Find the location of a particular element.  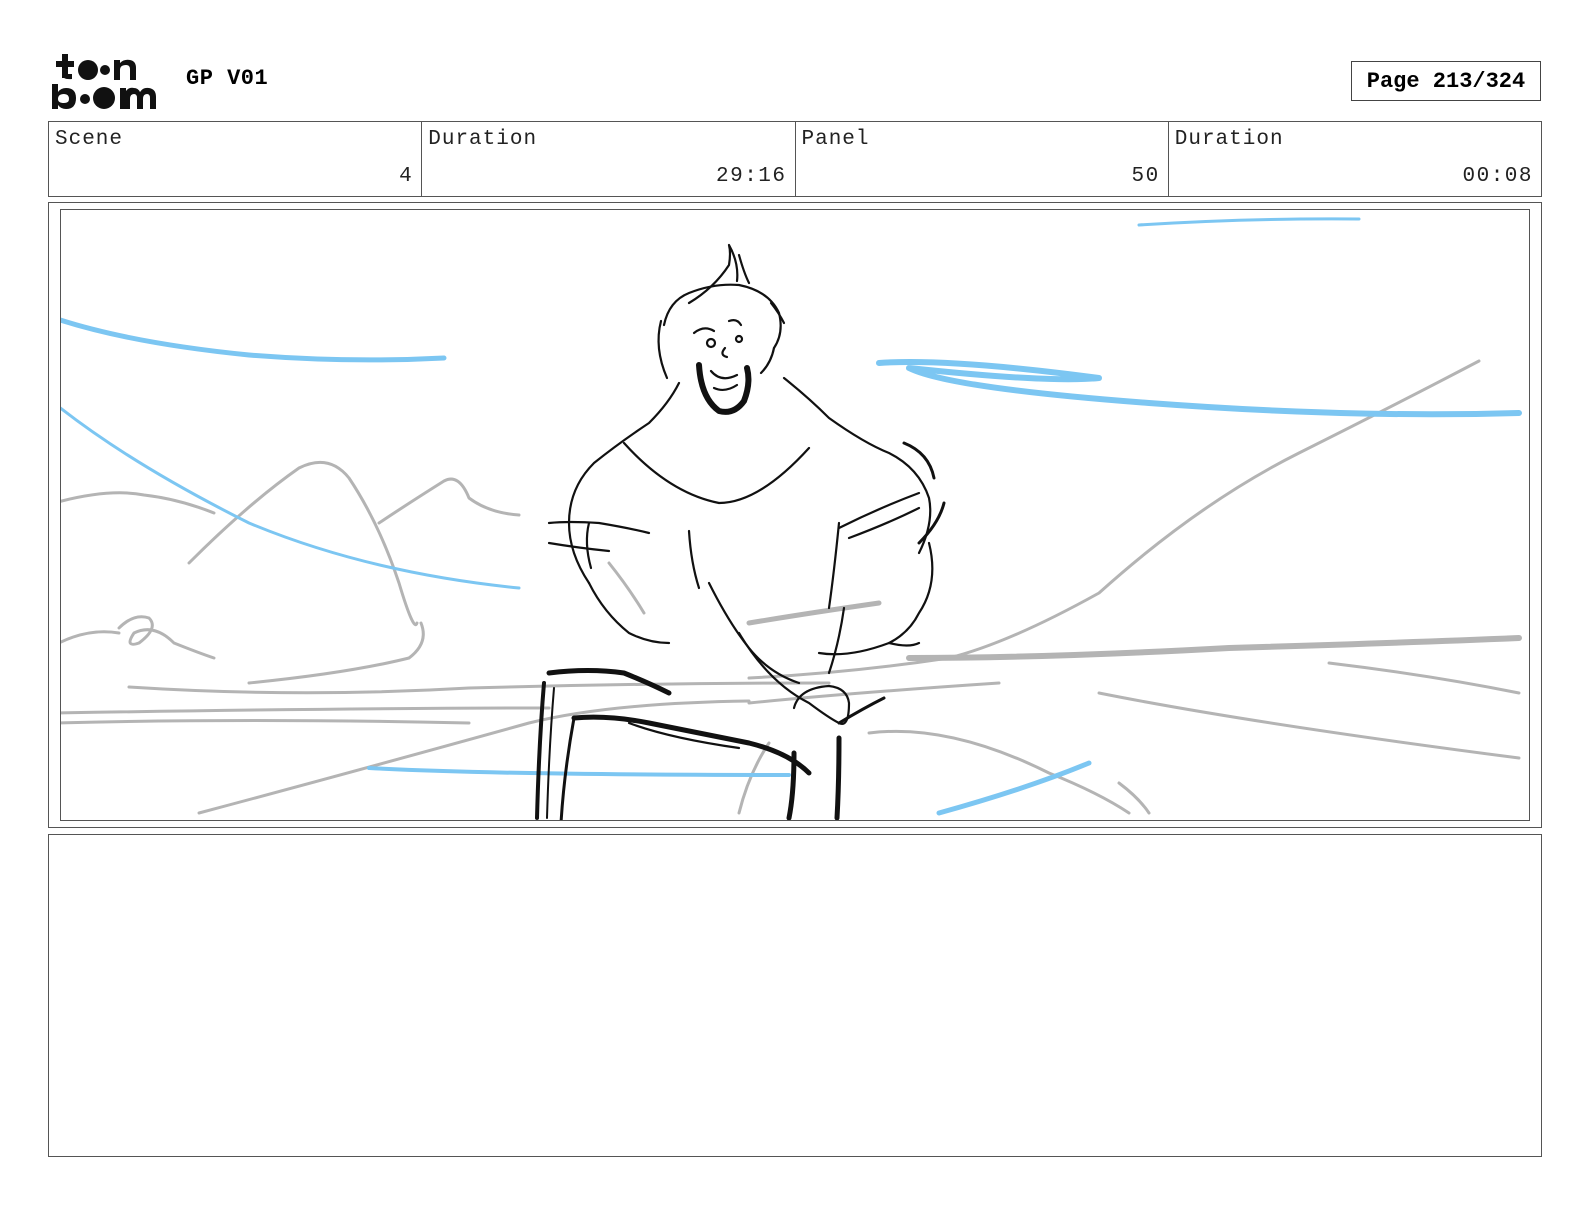

panel-value: 50 is located at coordinates (1145, 176).